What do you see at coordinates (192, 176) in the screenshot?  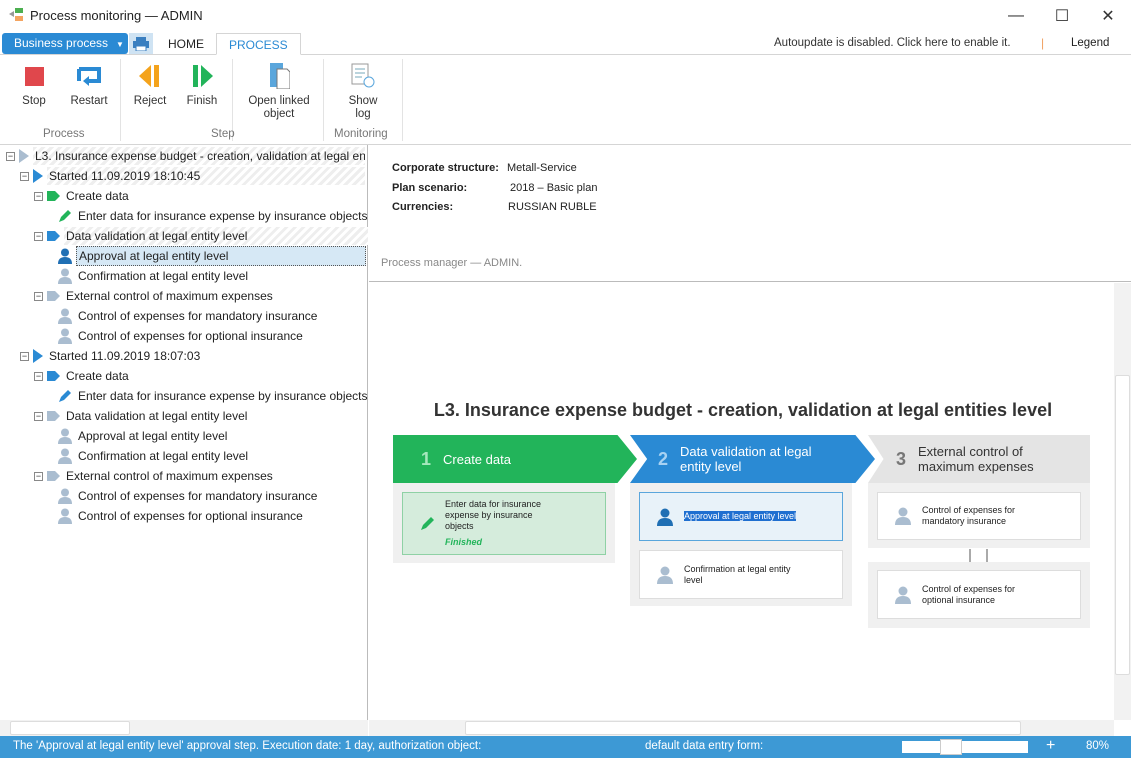 I see `tree-item: − Started 11.09.2019 18:10:45` at bounding box center [192, 176].